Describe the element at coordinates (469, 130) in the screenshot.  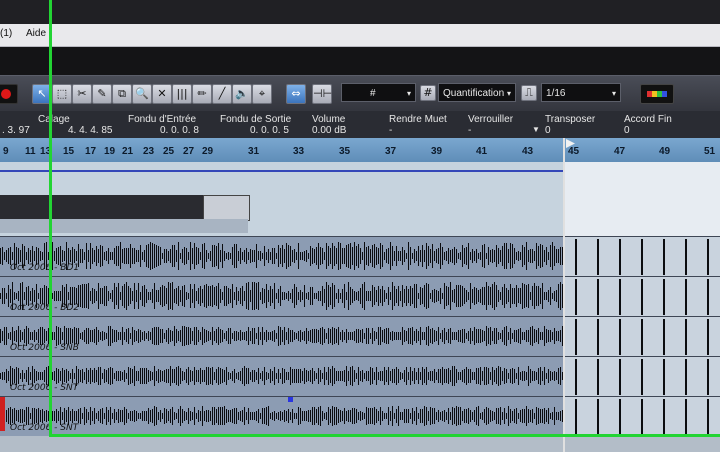
I see `info-value-lock: -` at that location.